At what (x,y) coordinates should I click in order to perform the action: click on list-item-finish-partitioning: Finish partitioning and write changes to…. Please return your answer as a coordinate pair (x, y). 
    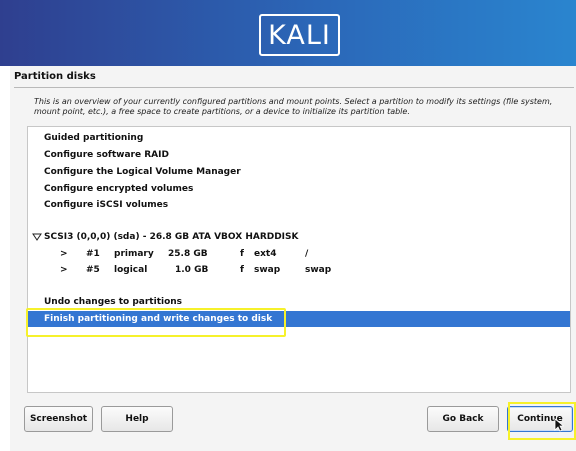
    Looking at the image, I should click on (299, 319).